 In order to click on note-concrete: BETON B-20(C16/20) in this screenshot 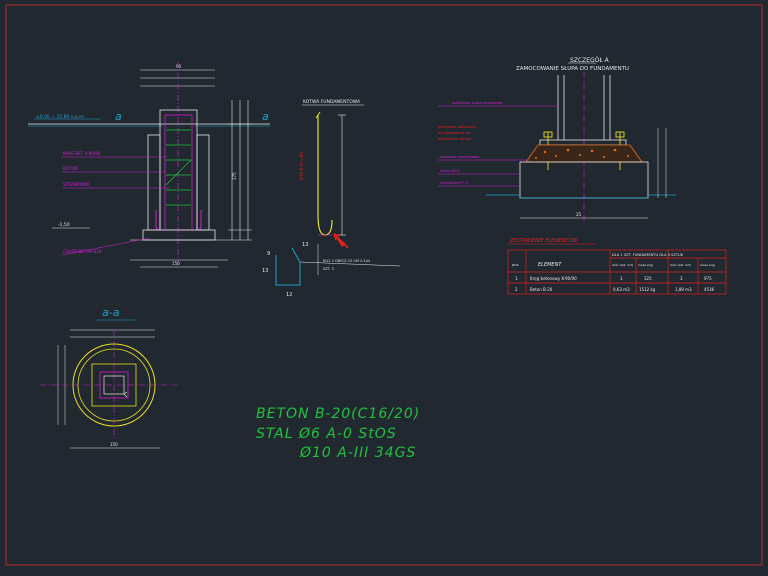, I will do `click(338, 414)`.